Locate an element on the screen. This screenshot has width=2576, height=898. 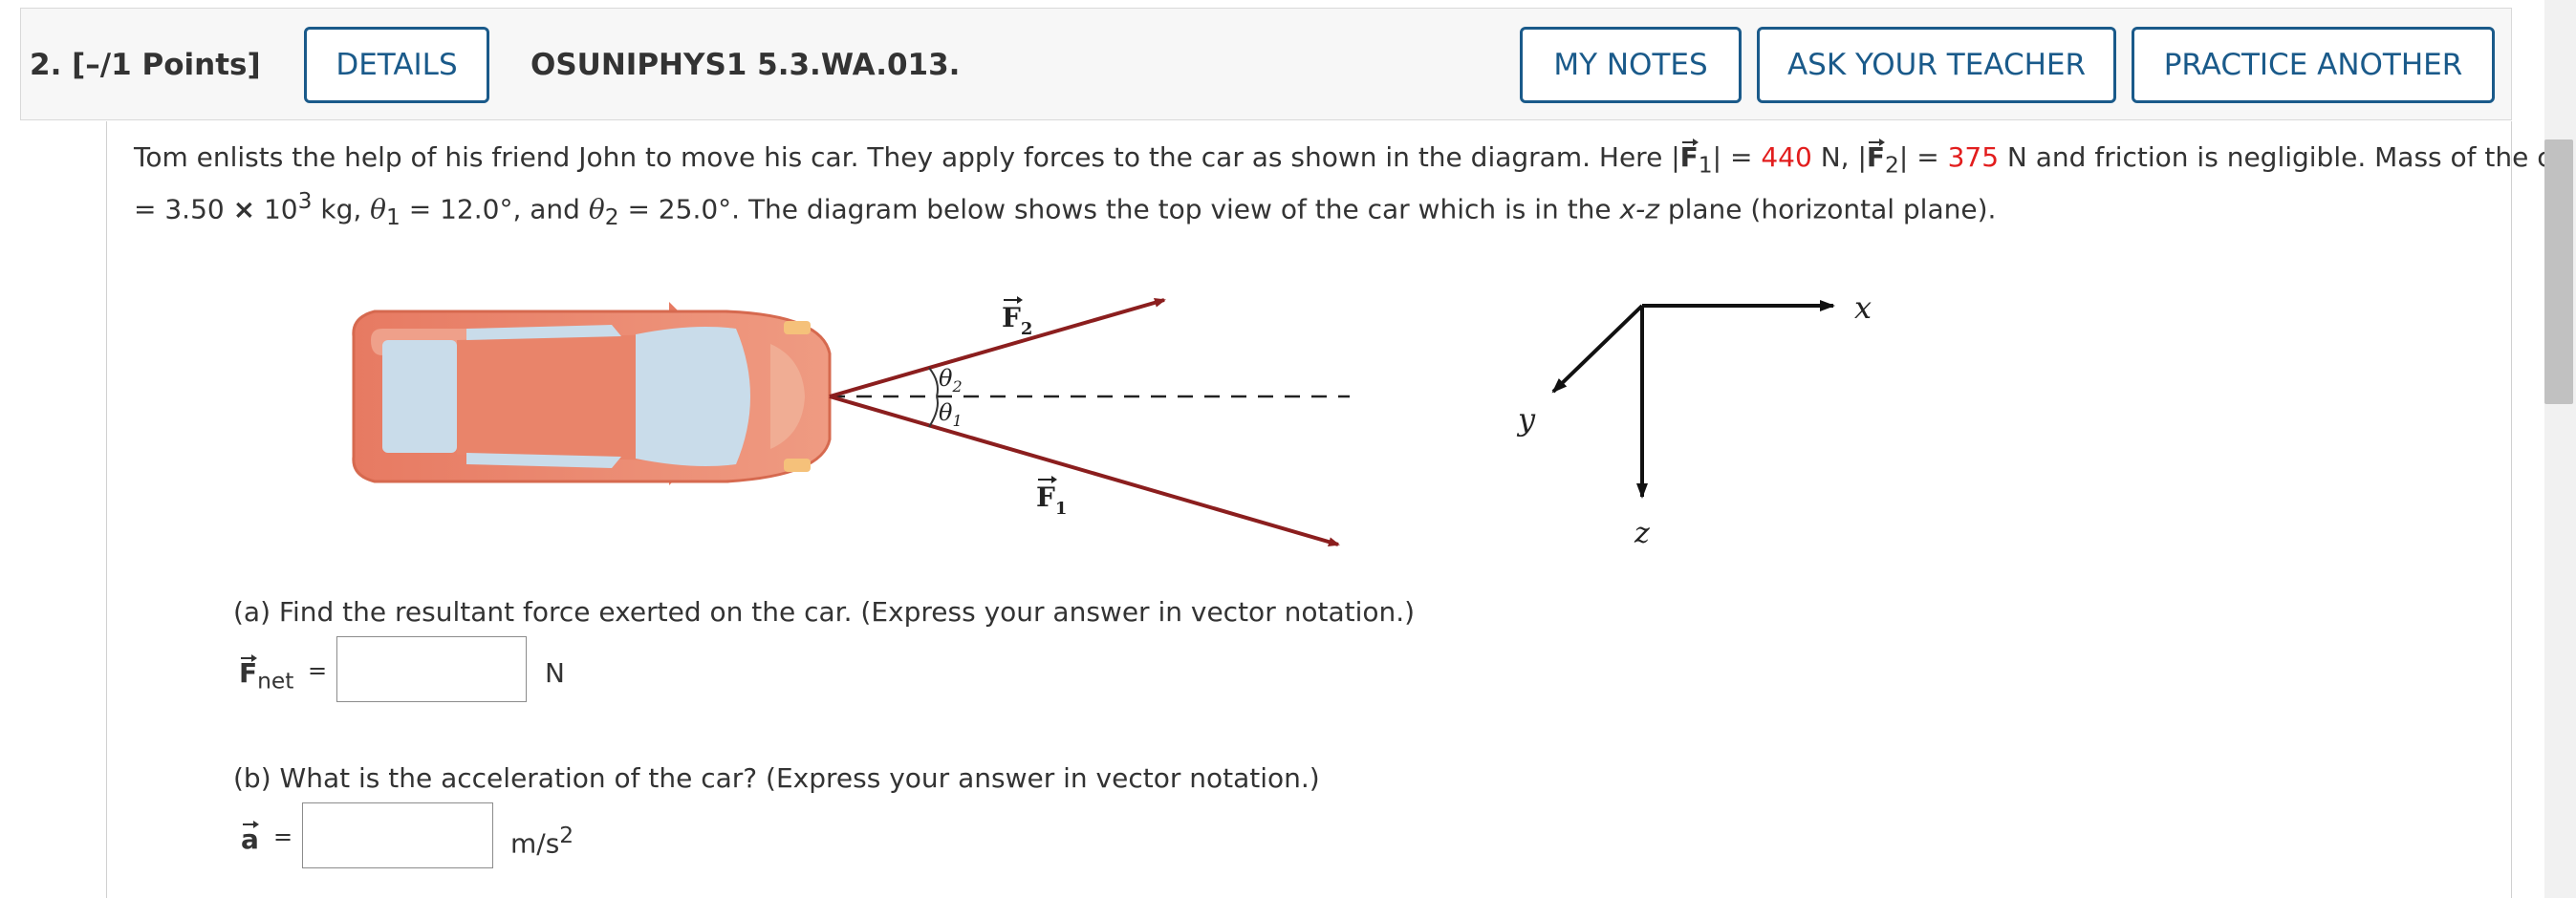
part-a-unit: N is located at coordinates (555, 673).